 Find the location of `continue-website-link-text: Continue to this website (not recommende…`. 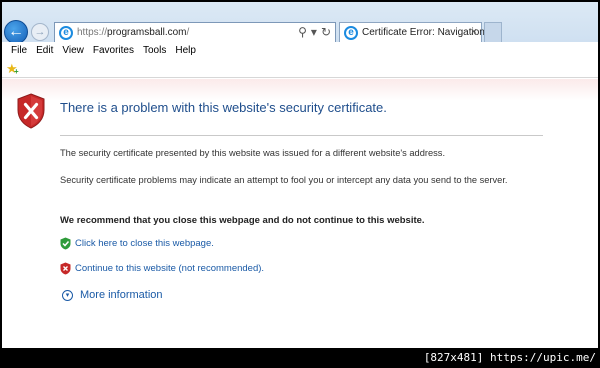

continue-website-link-text: Continue to this website (not recommende… is located at coordinates (169, 268).